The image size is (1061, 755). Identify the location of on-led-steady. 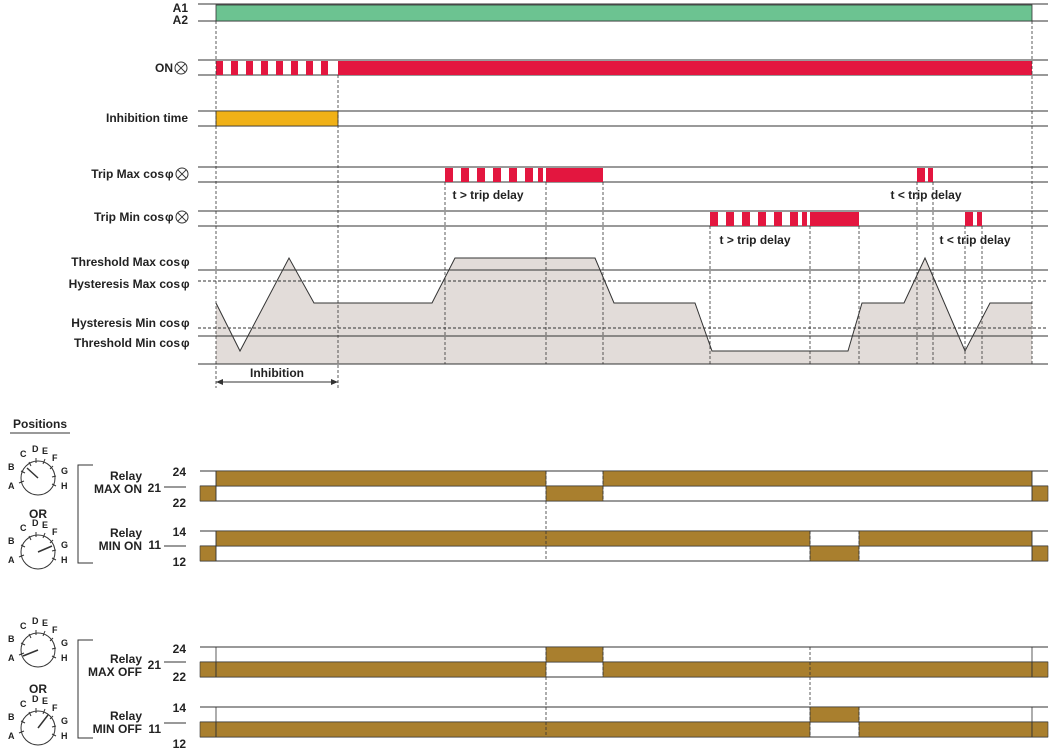
(685, 68).